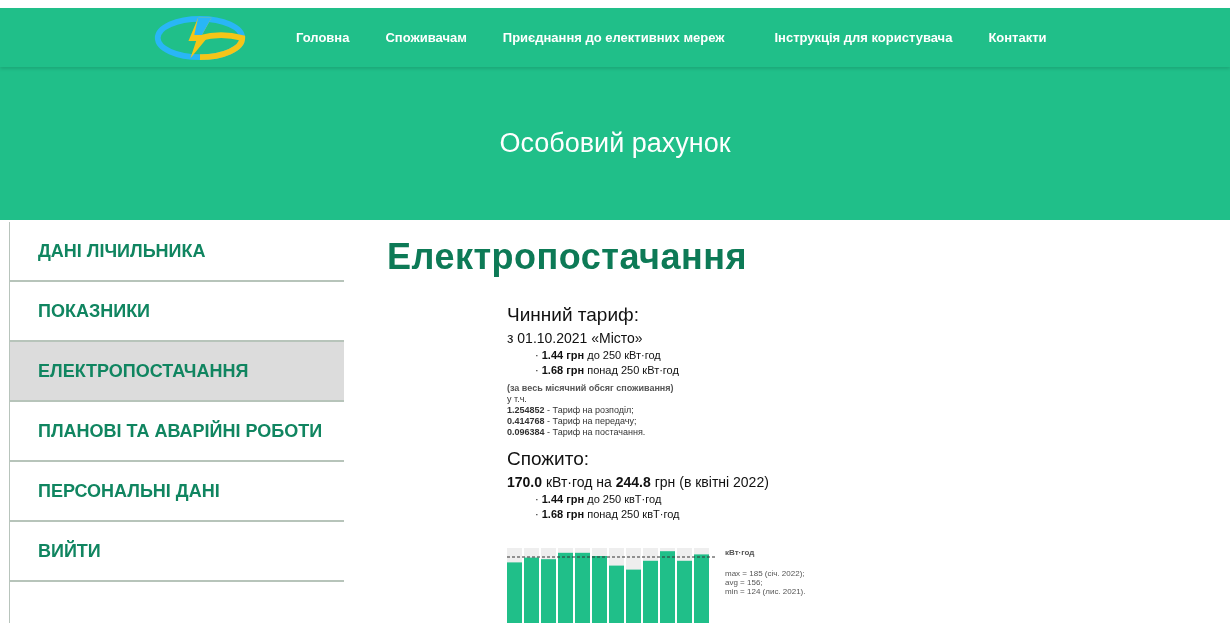  What do you see at coordinates (615, 143) in the screenshot?
I see `page-title: Особовий рахунок` at bounding box center [615, 143].